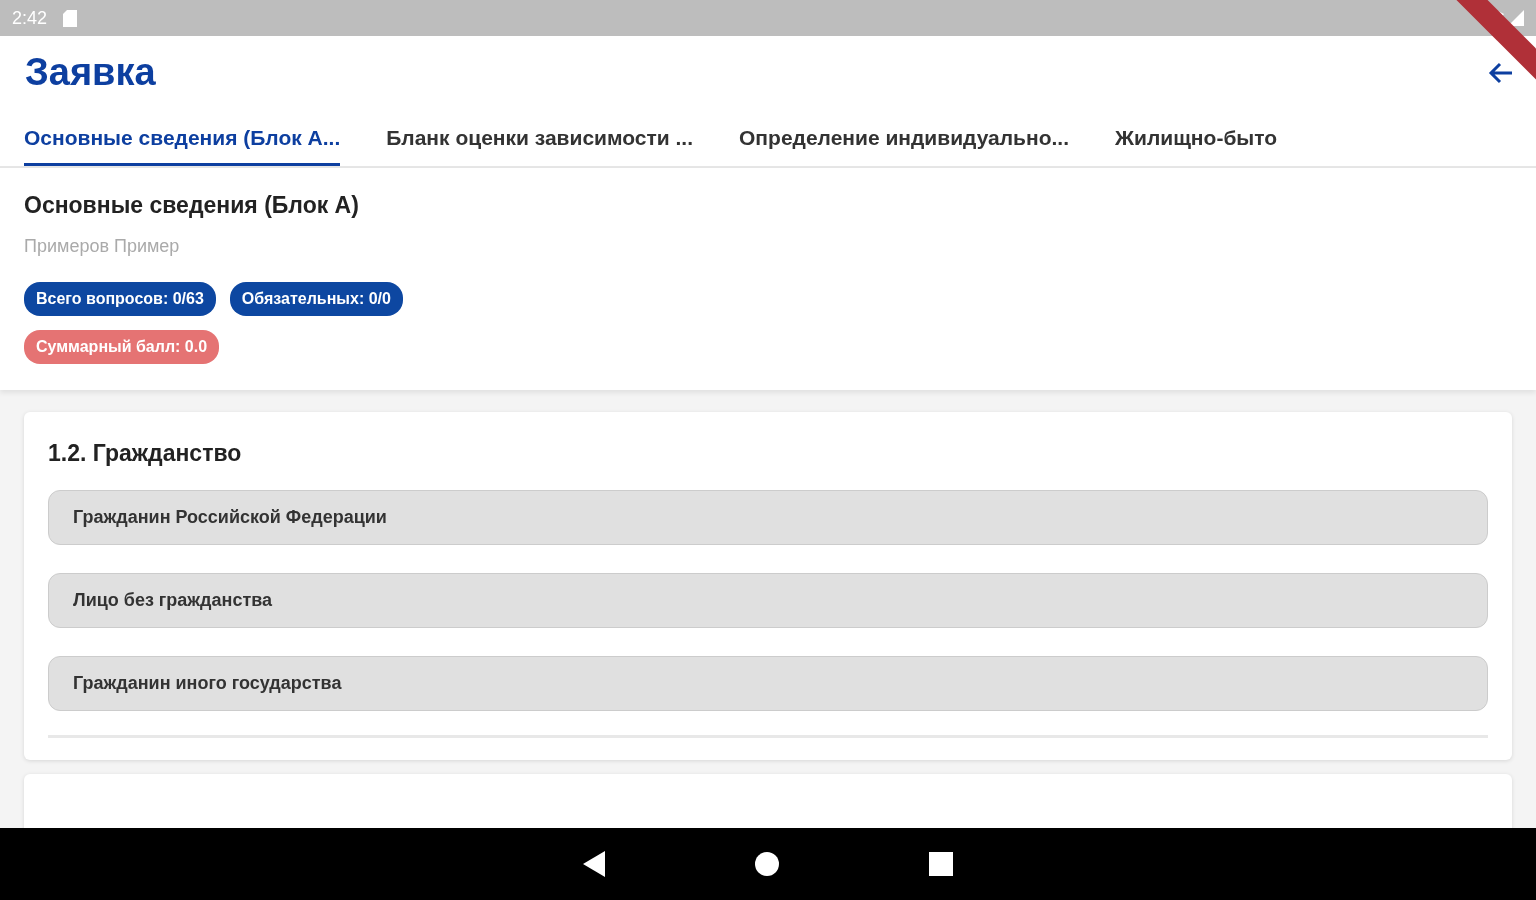  I want to click on tab: Жилищно-быто, so click(1196, 140).